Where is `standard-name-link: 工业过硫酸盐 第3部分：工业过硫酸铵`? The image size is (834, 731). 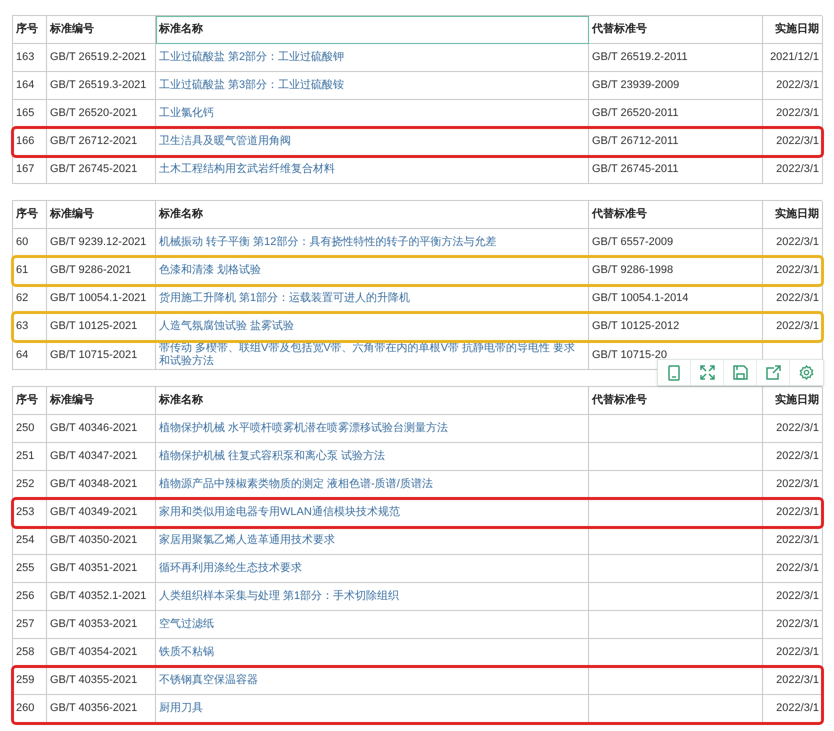 standard-name-link: 工业过硫酸盐 第3部分：工业过硫酸铵 is located at coordinates (372, 86).